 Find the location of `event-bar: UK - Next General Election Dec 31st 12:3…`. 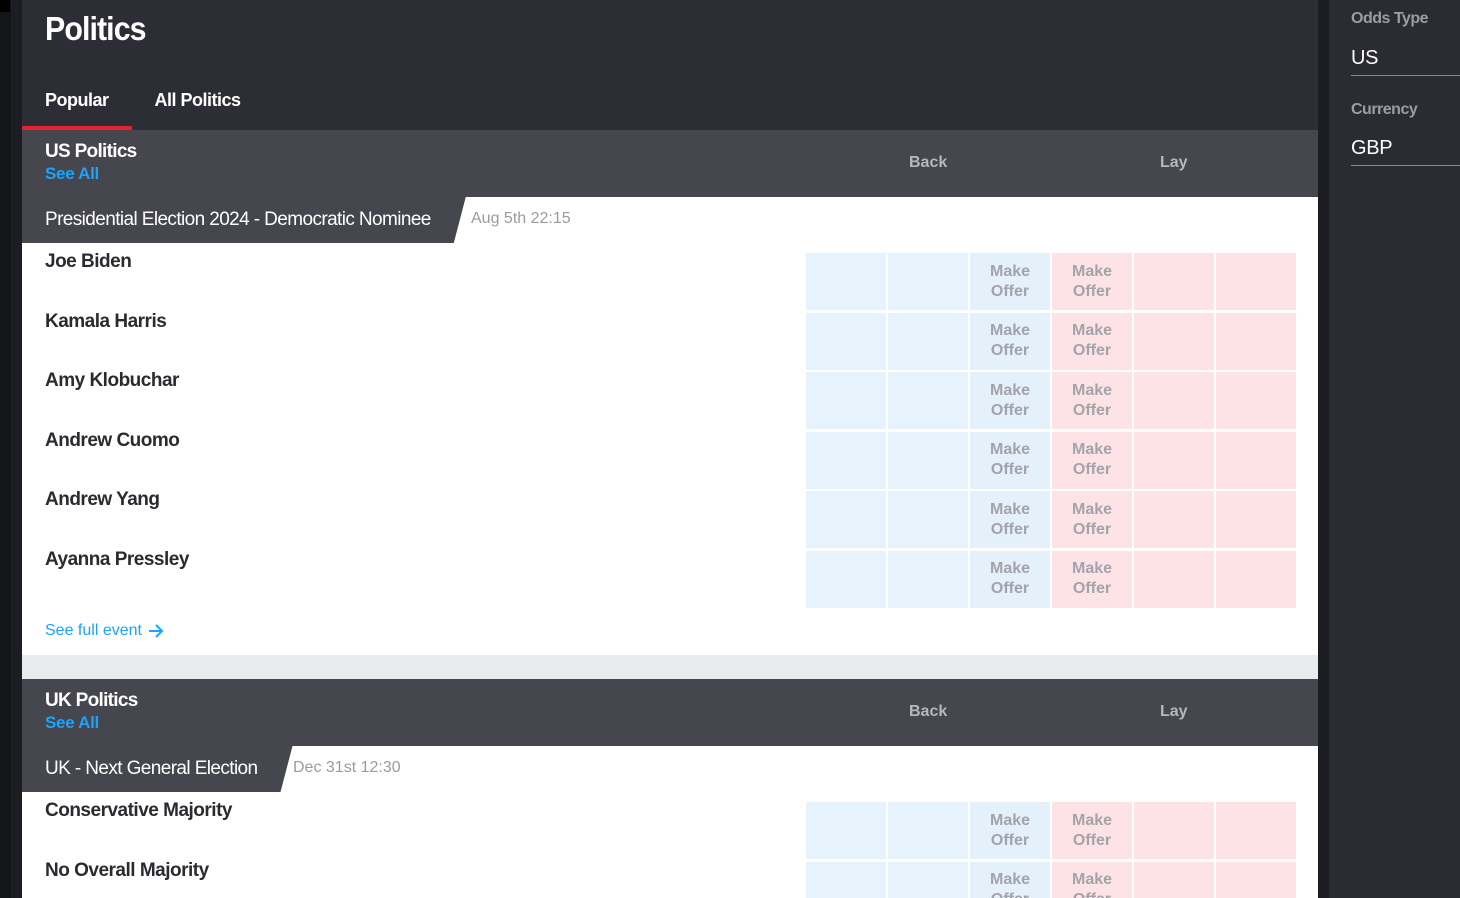

event-bar: UK - Next General Election Dec 31st 12:3… is located at coordinates (670, 769).